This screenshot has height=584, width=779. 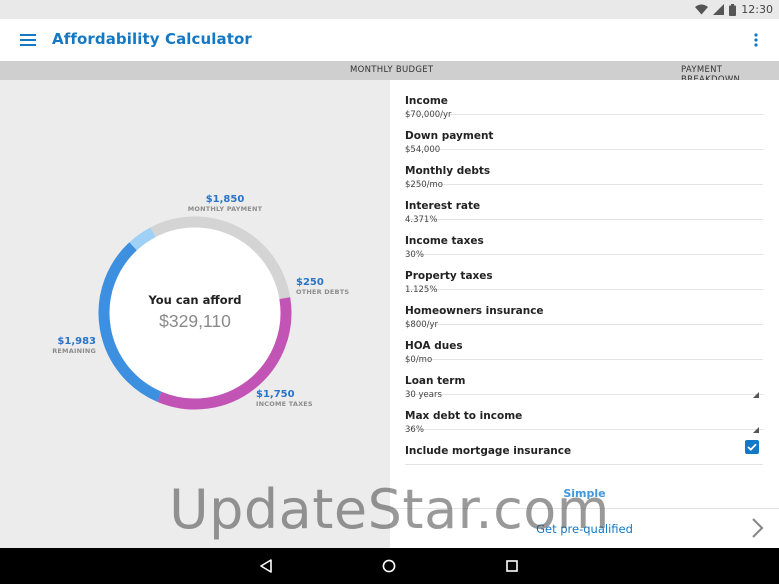 What do you see at coordinates (389, 9) in the screenshot?
I see `status-bar: 12:30` at bounding box center [389, 9].